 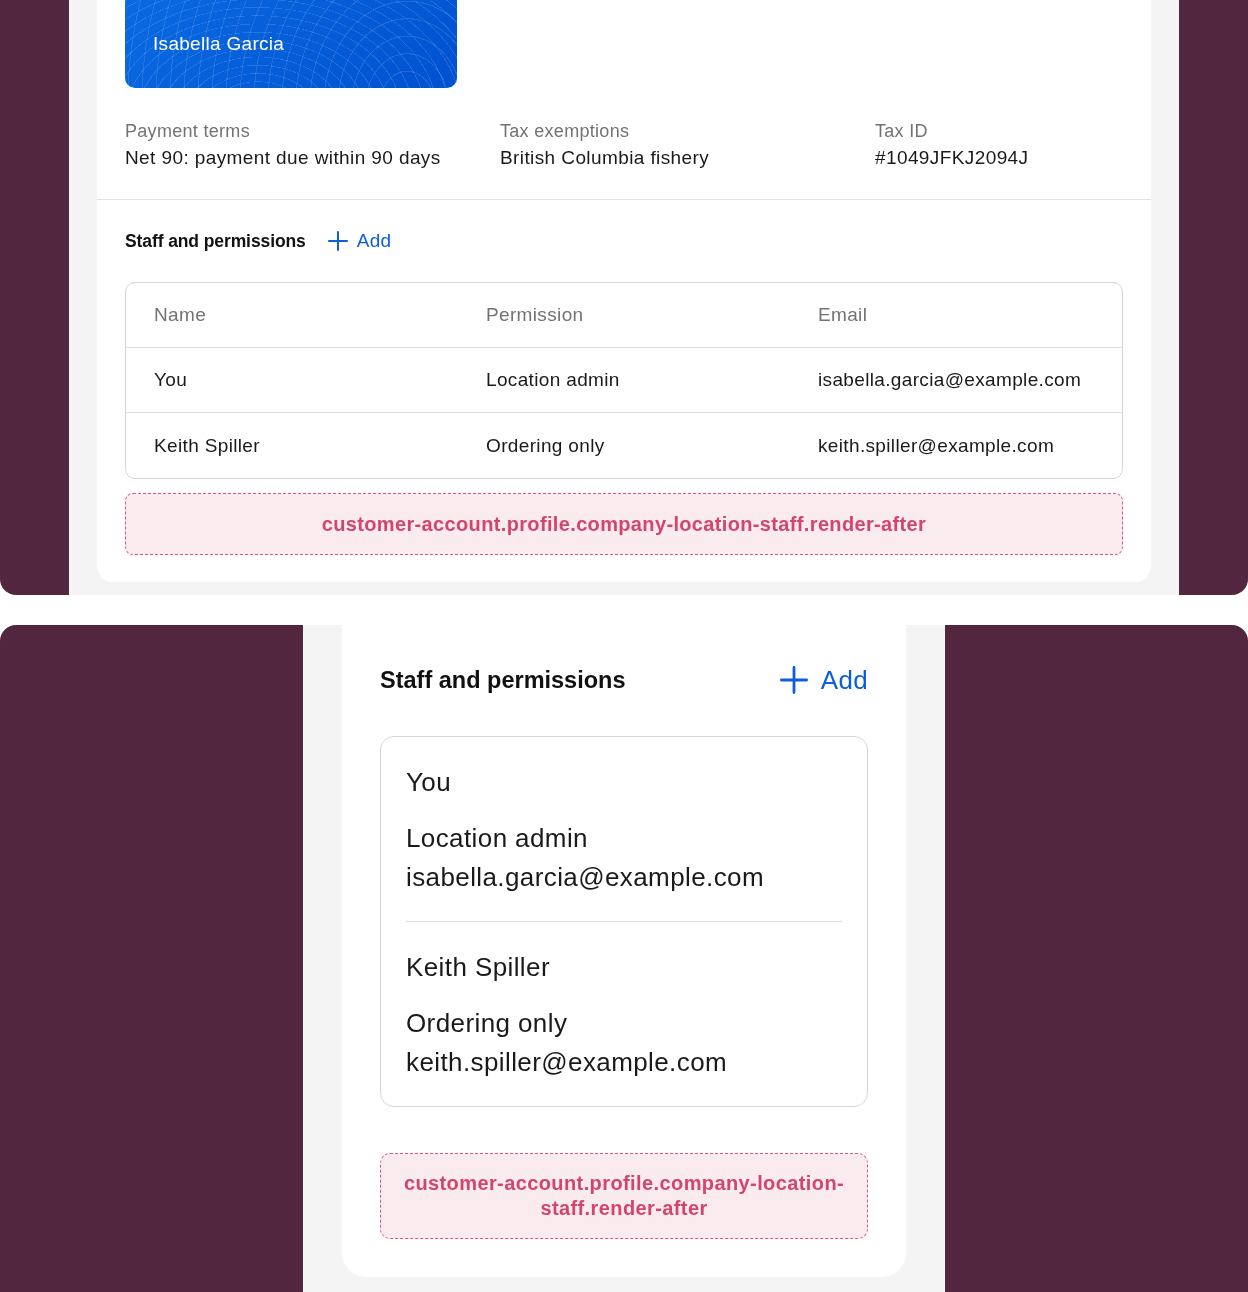 I want to click on detail-value: British Columbia fishery, so click(x=605, y=158).